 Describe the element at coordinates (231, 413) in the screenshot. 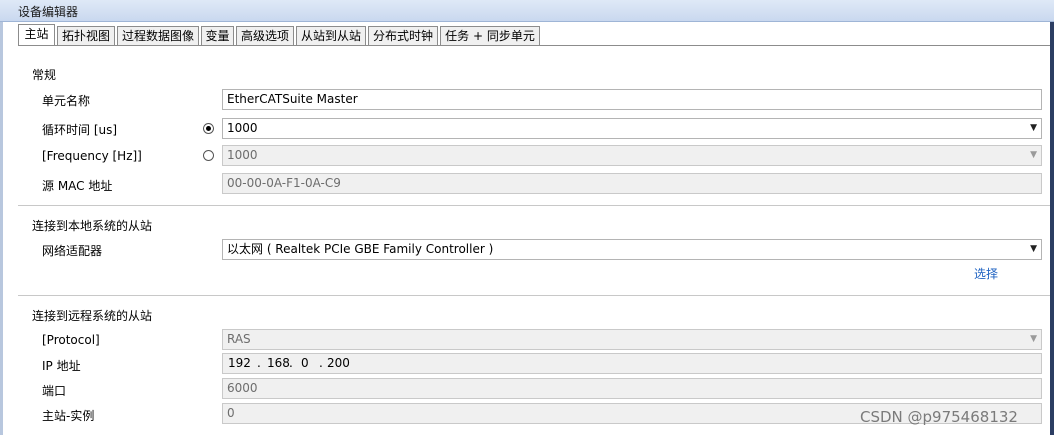

I see `instance-value: 0` at that location.